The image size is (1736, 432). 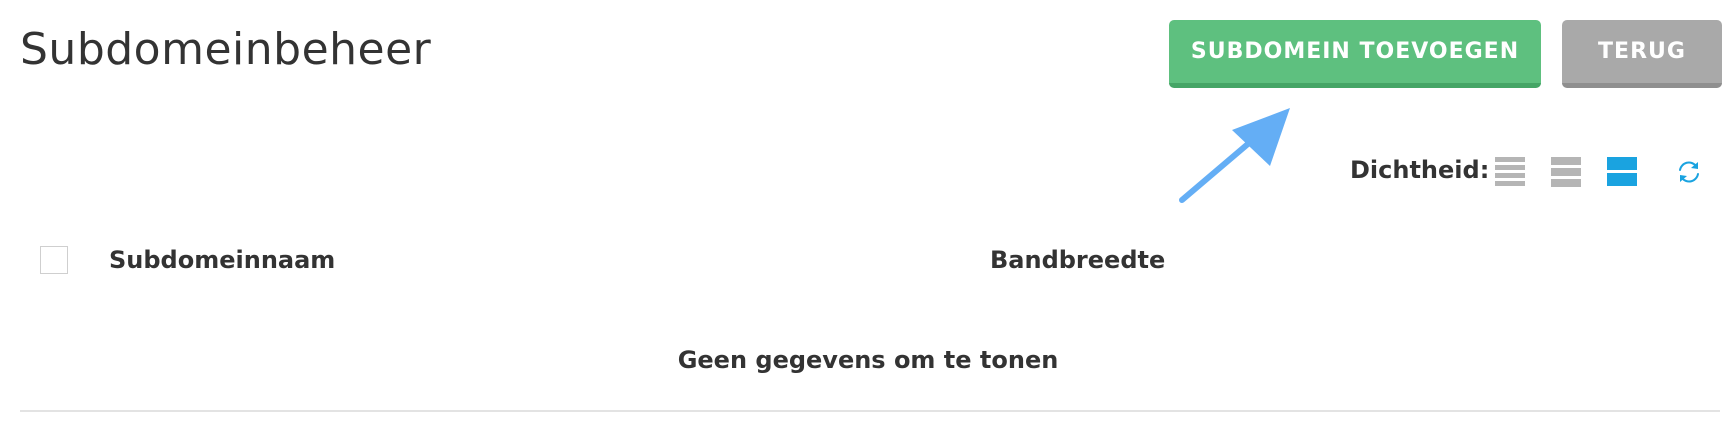 What do you see at coordinates (1566, 172) in the screenshot?
I see `density-normal-icon` at bounding box center [1566, 172].